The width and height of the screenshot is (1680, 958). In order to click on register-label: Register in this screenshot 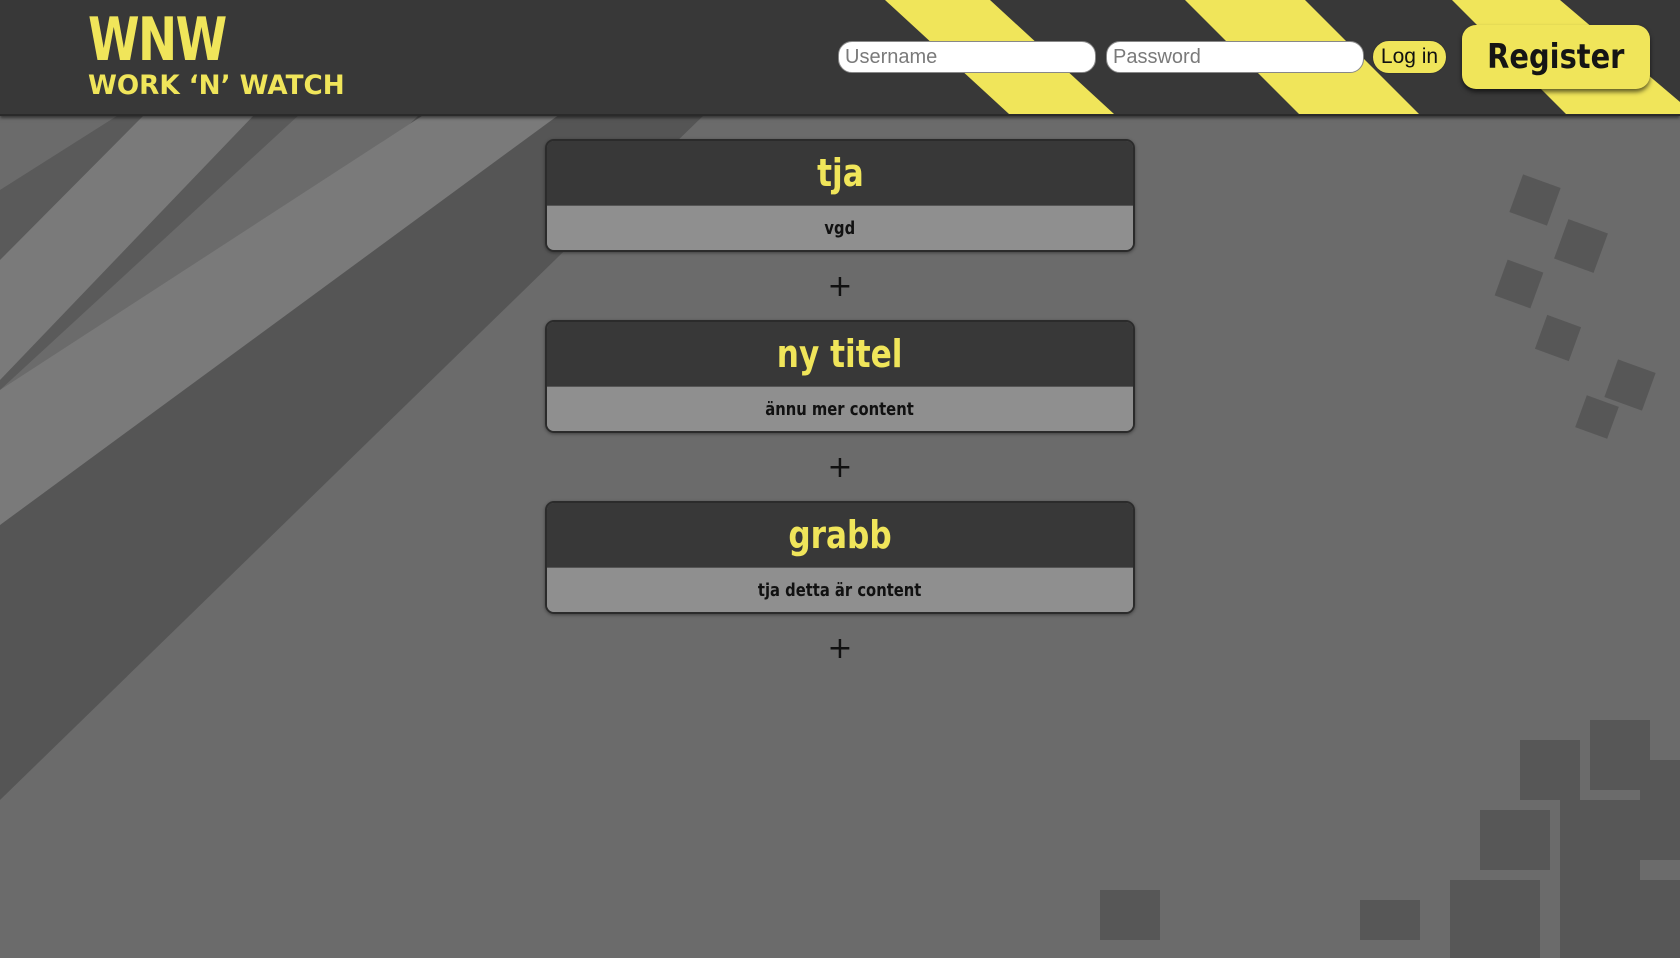, I will do `click(1556, 57)`.